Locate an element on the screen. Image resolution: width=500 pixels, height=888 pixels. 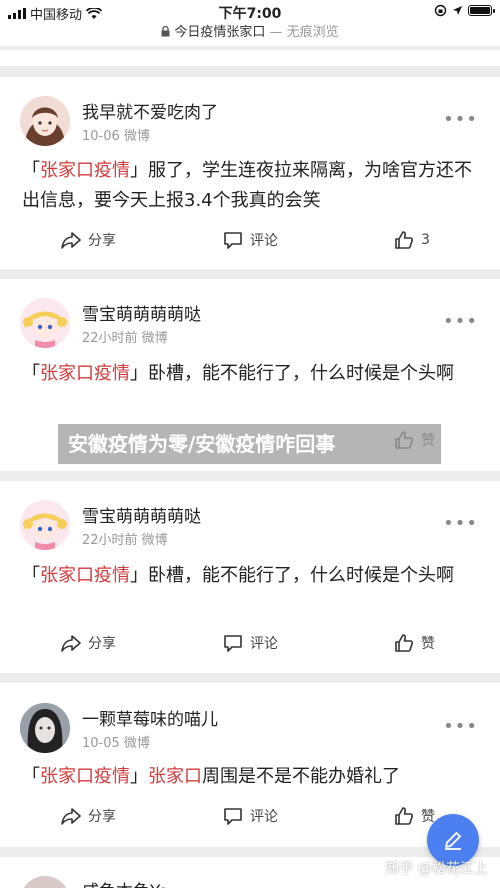
pencil-icon is located at coordinates (453, 841).